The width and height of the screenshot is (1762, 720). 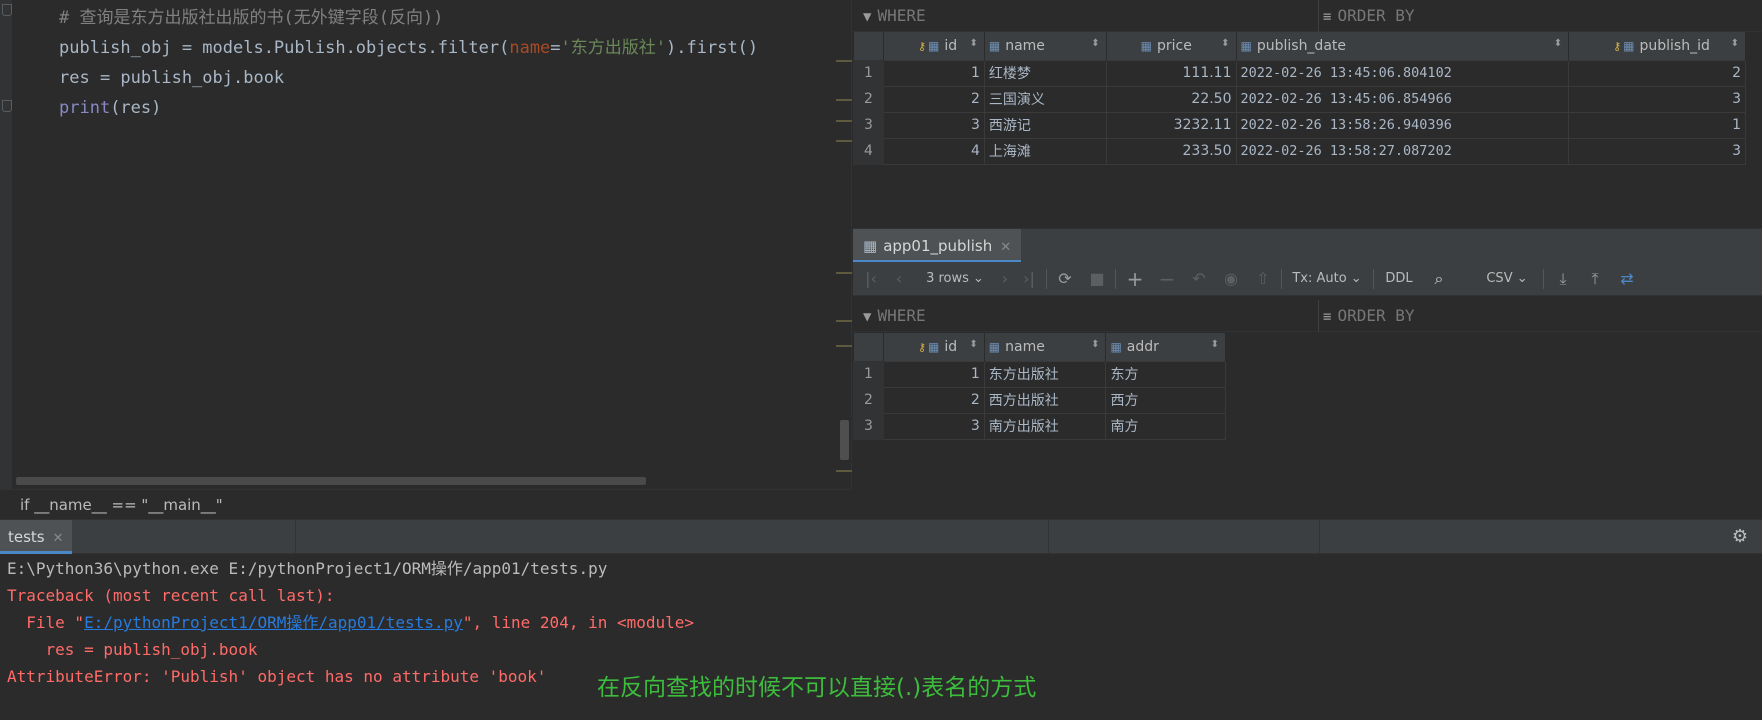 I want to click on submit-icon: ⇧, so click(x=1263, y=279).